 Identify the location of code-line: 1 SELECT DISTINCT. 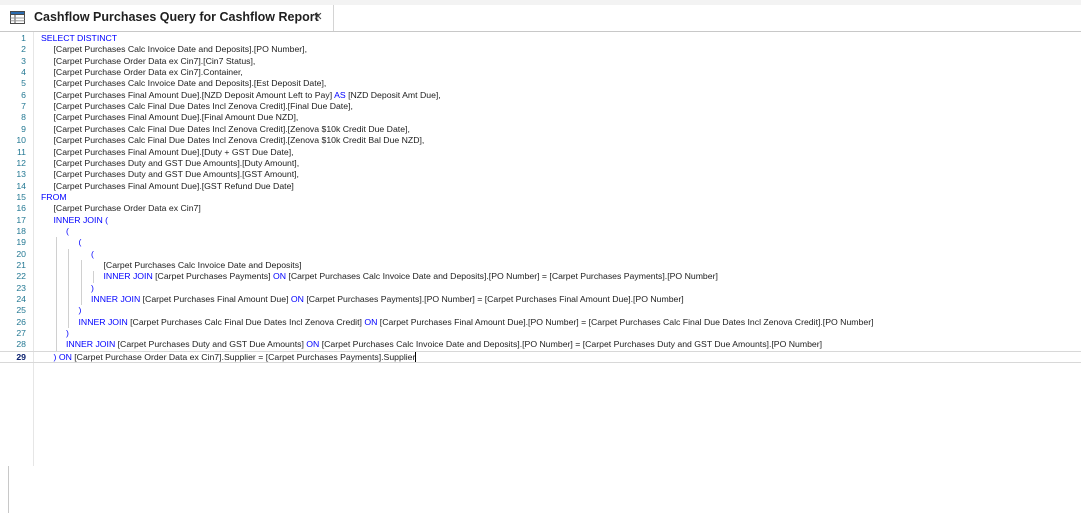
(540, 38).